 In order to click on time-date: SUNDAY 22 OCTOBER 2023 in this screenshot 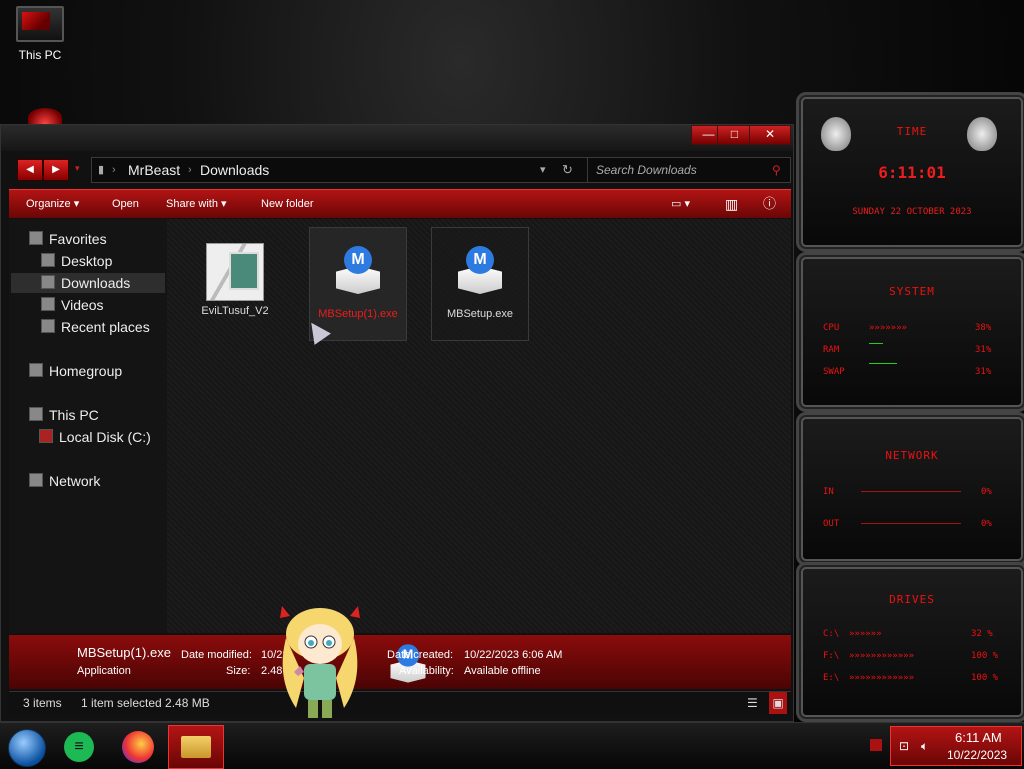, I will do `click(912, 212)`.